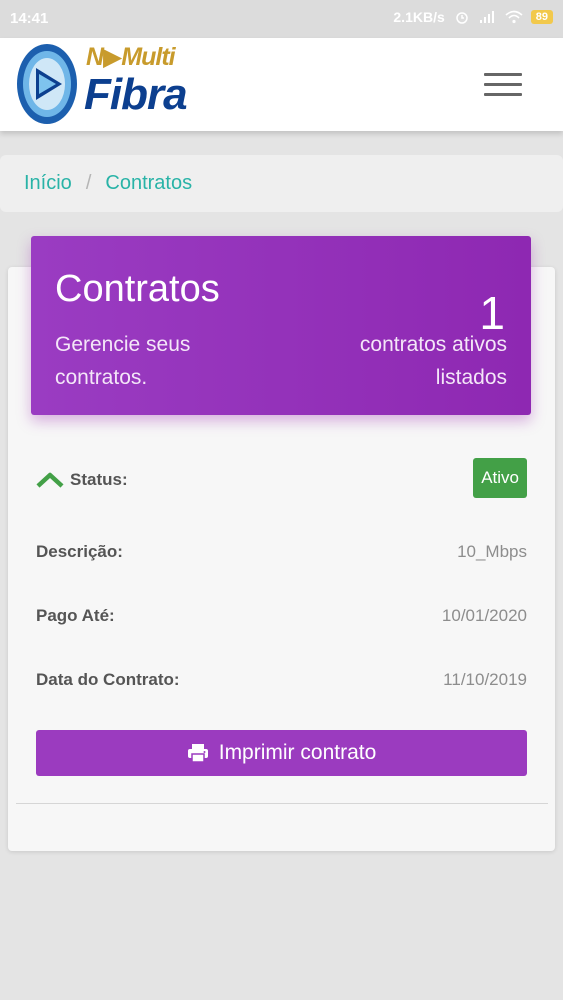 The height and width of the screenshot is (1000, 563). Describe the element at coordinates (492, 551) in the screenshot. I see `description-value: 10_Mbps` at that location.